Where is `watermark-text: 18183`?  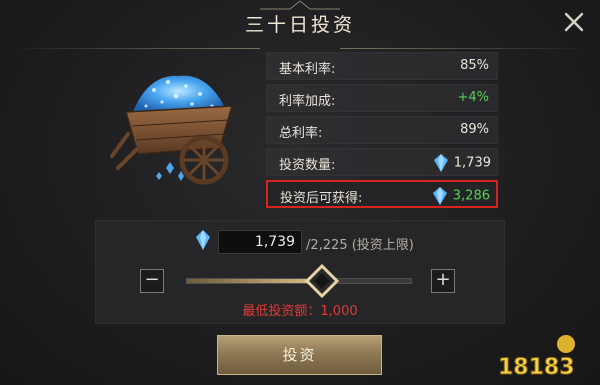
watermark-text: 18183 is located at coordinates (536, 367).